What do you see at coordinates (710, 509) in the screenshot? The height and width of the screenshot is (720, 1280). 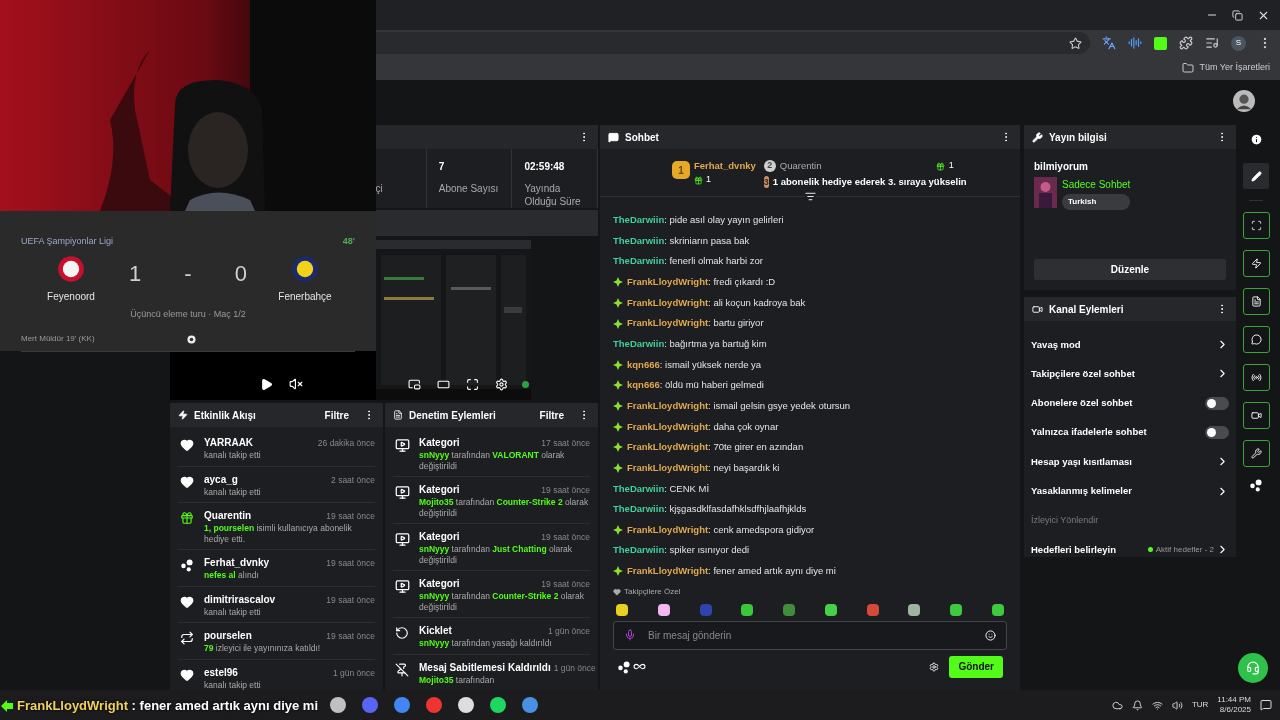 I see `chat-message: TheDarwiin: kjşgasdklfasdafhklsdfhjlaafhjklds` at bounding box center [710, 509].